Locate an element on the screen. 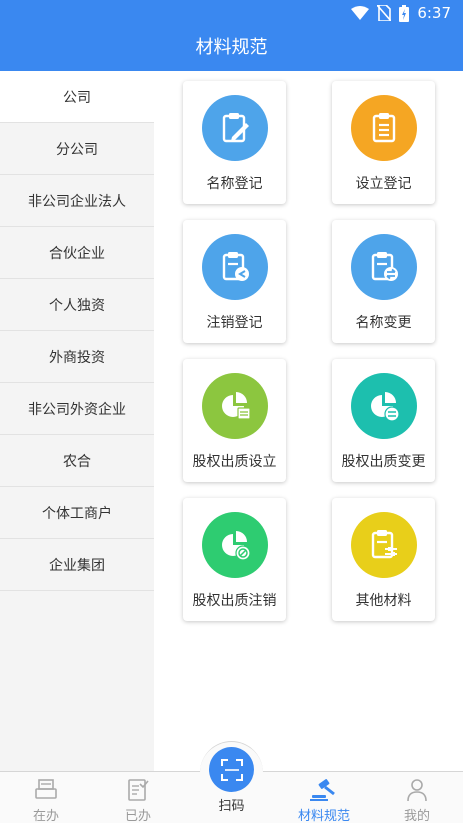 The width and height of the screenshot is (463, 823). page-title: 材料规范 is located at coordinates (231, 47).